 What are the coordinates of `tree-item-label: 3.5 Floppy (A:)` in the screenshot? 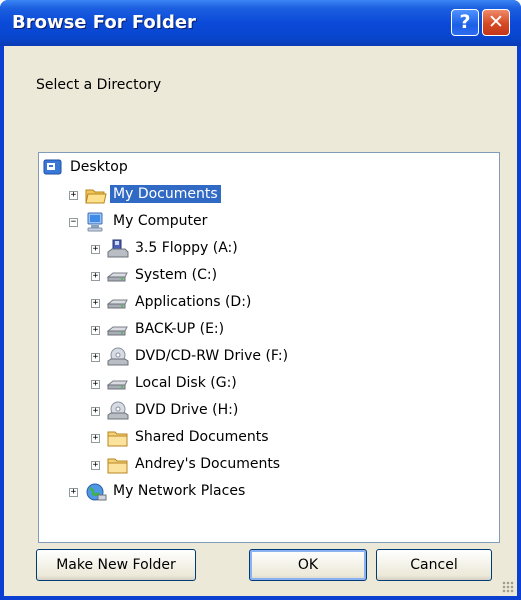 It's located at (186, 248).